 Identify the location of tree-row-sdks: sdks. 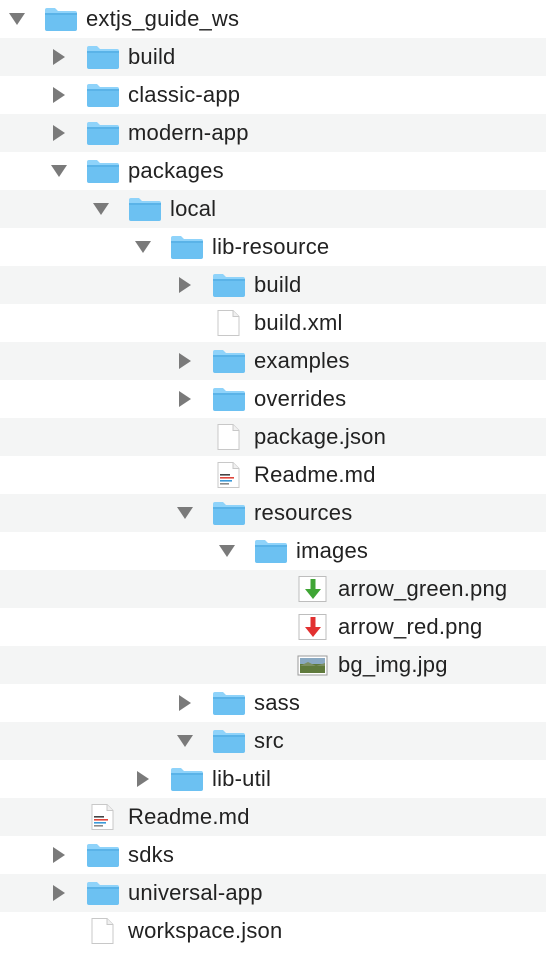
(273, 855).